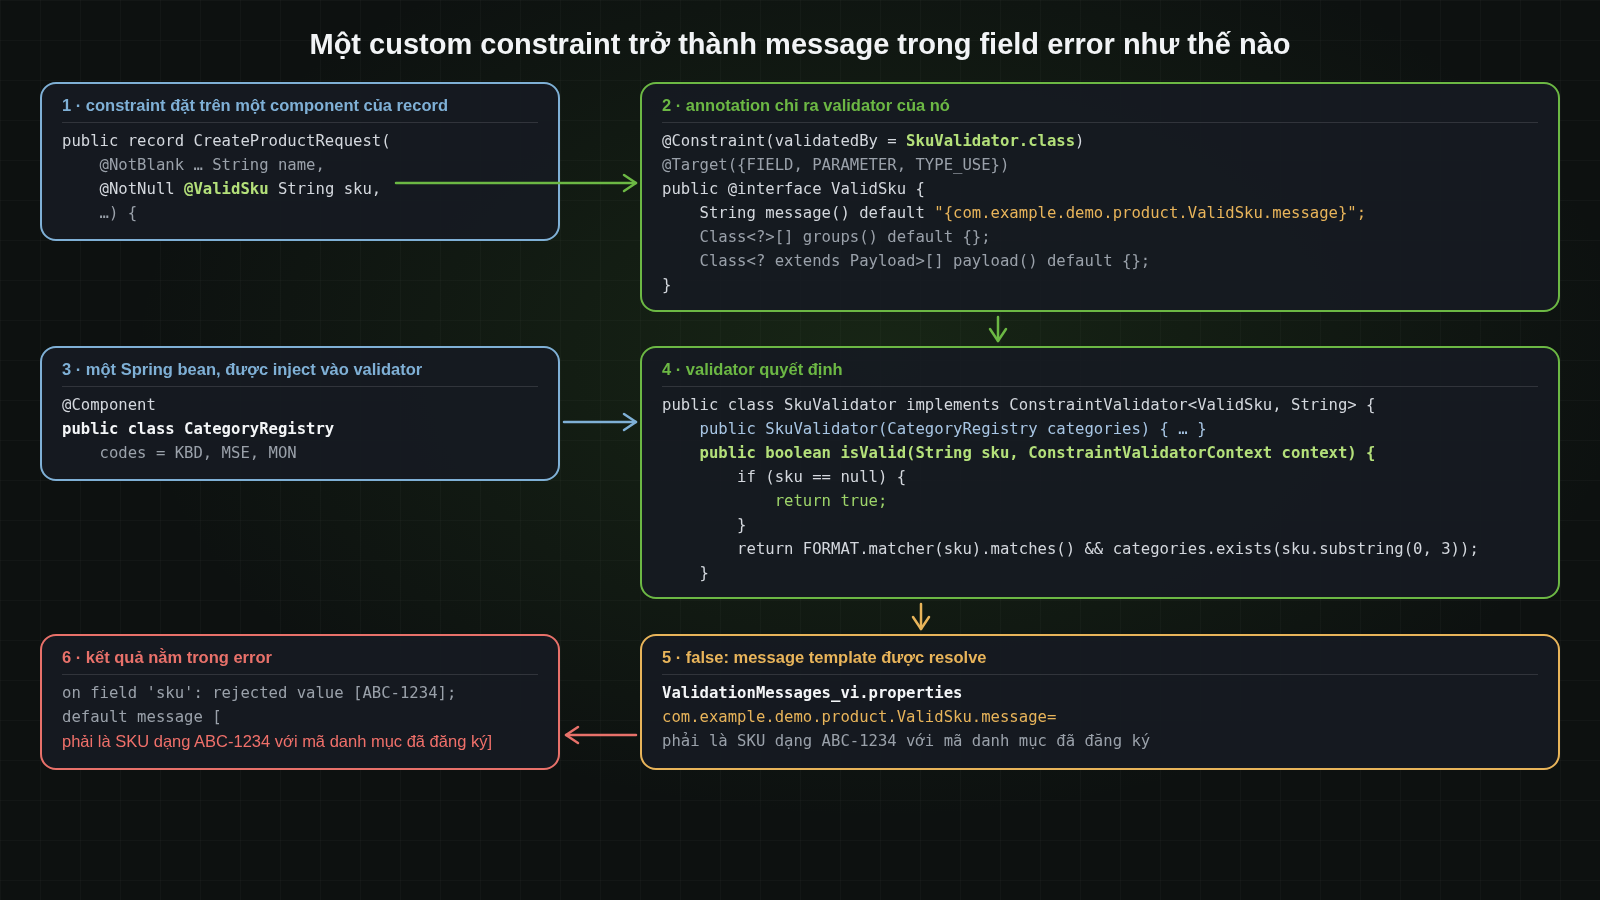  I want to click on card-title: 5 · false: message template được resolve, so click(1100, 660).